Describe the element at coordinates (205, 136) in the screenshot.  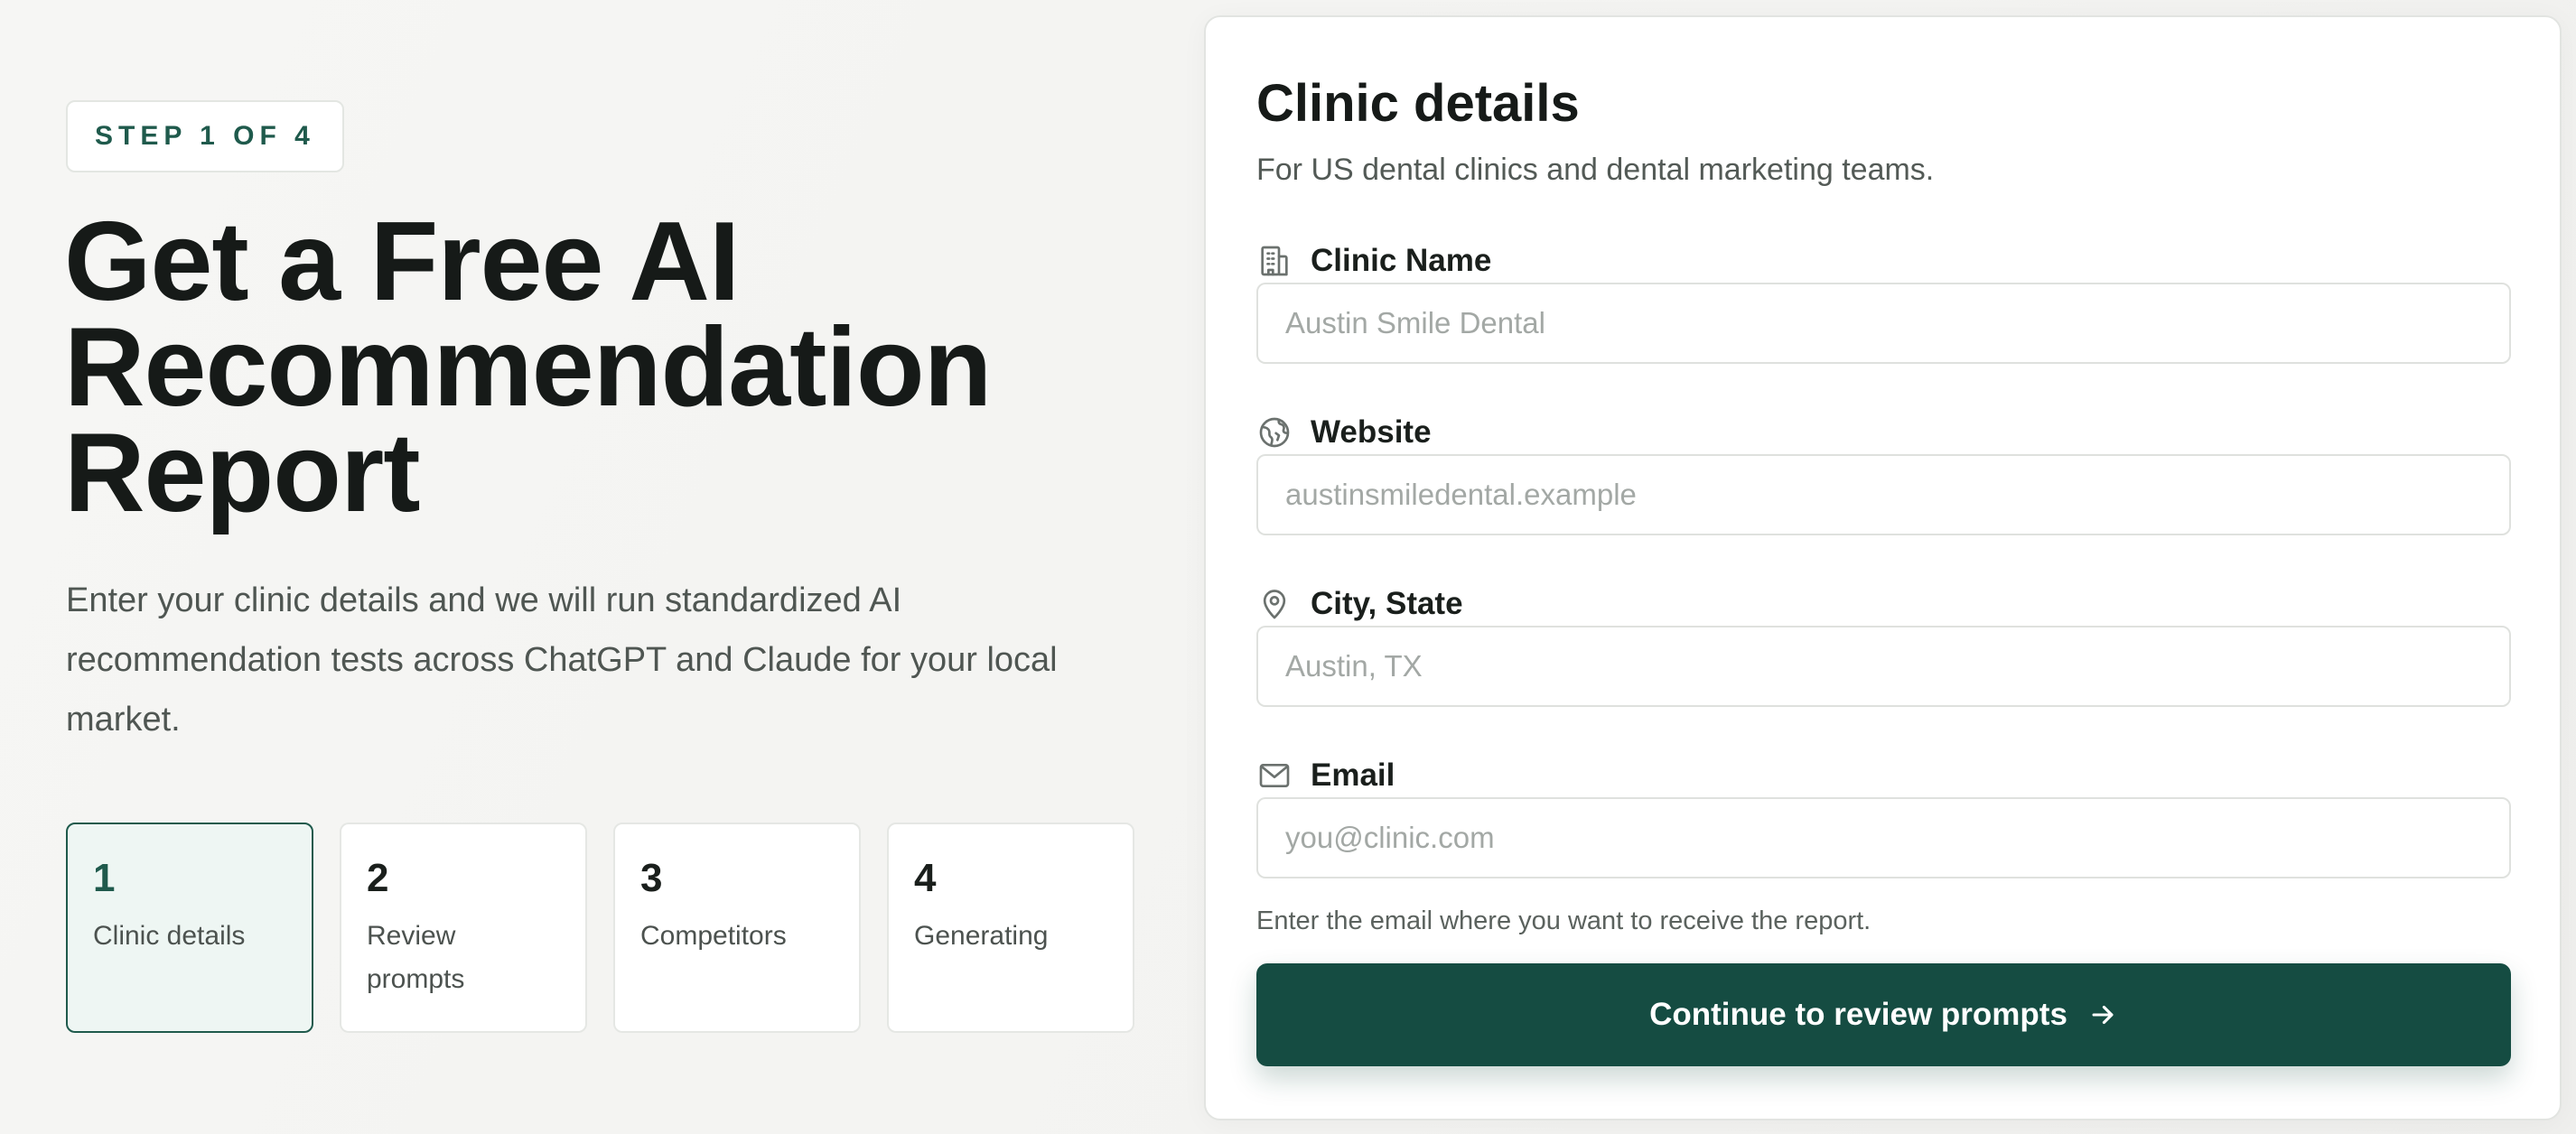
I see `step-badge: STEP 1 OF 4` at that location.